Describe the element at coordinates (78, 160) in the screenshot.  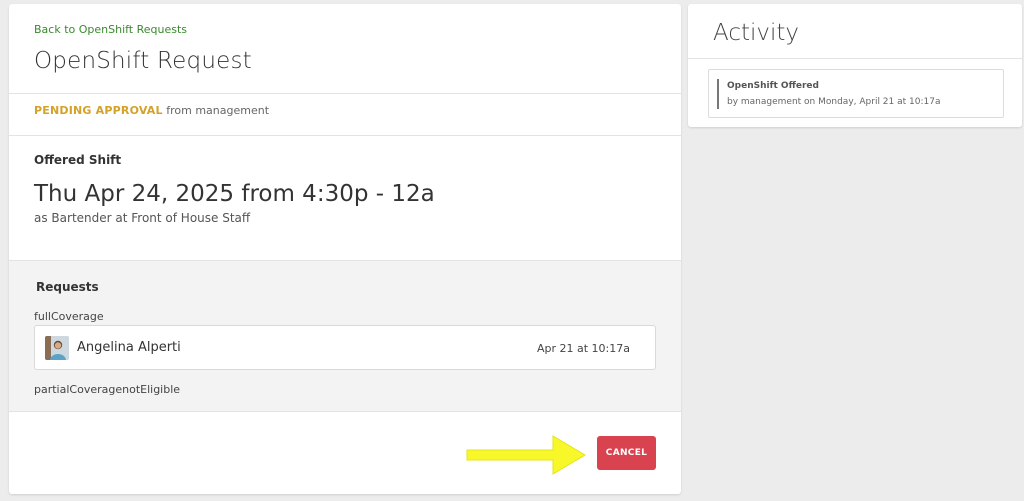
I see `offered-shift-label: Offered Shift` at that location.